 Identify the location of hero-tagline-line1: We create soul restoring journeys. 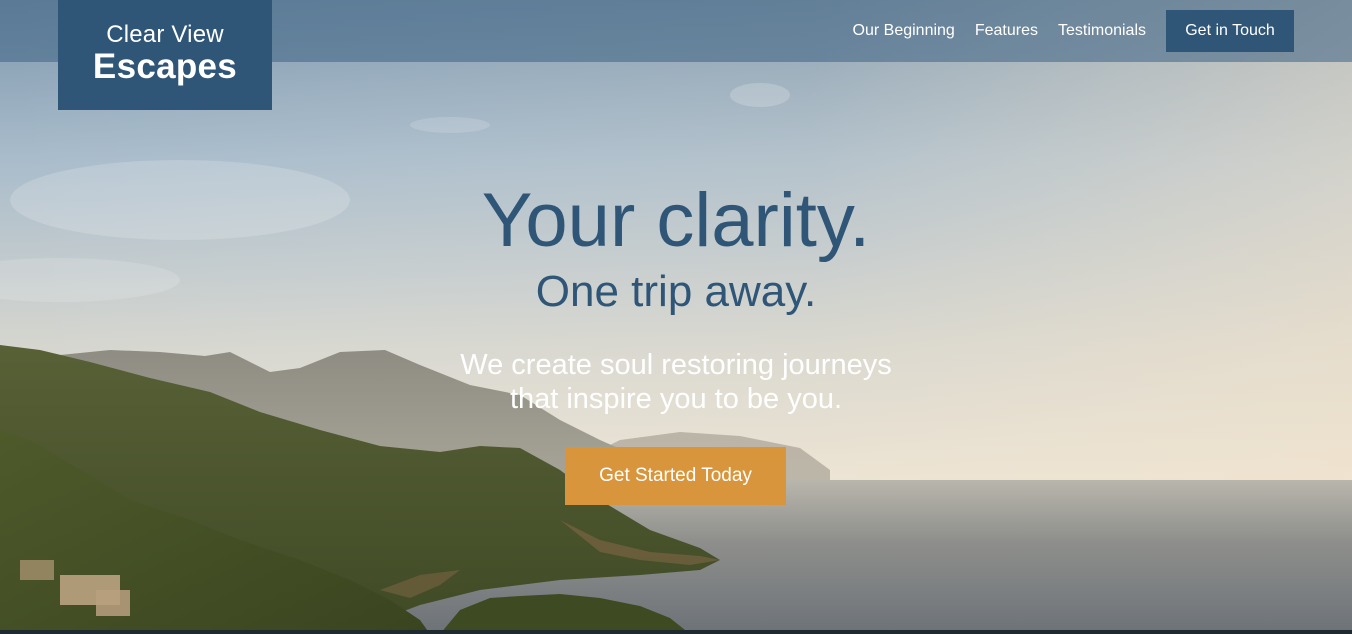
(676, 365).